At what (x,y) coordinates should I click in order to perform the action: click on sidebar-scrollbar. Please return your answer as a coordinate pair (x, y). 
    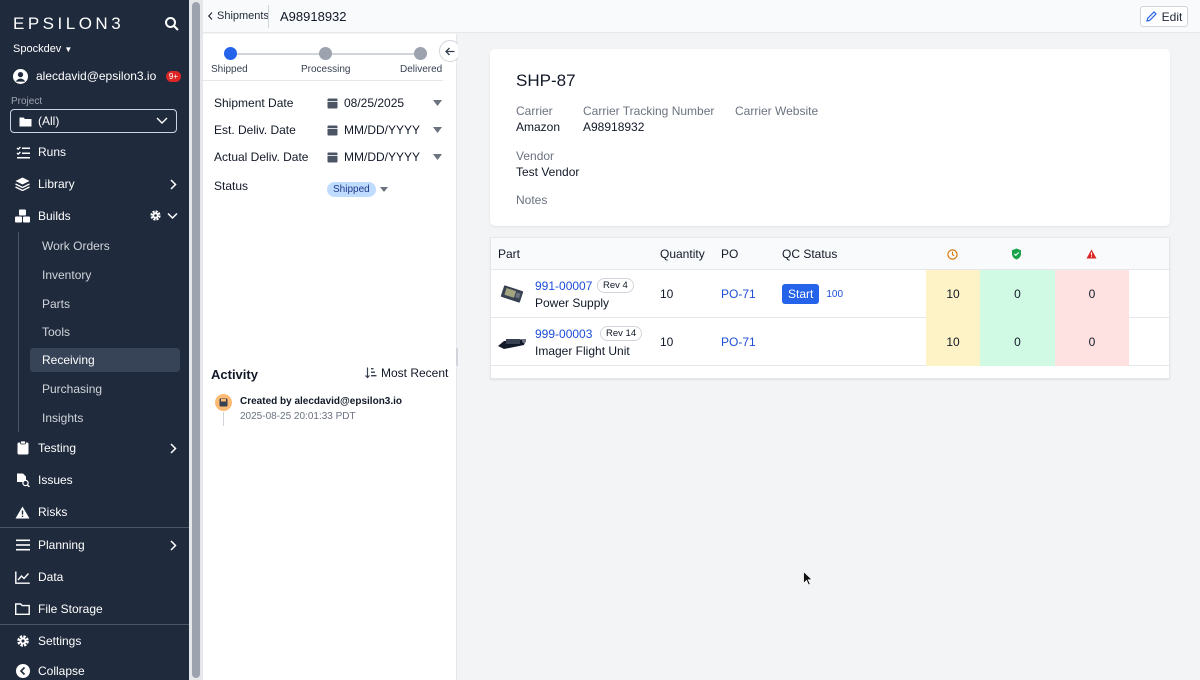
    Looking at the image, I should click on (196, 340).